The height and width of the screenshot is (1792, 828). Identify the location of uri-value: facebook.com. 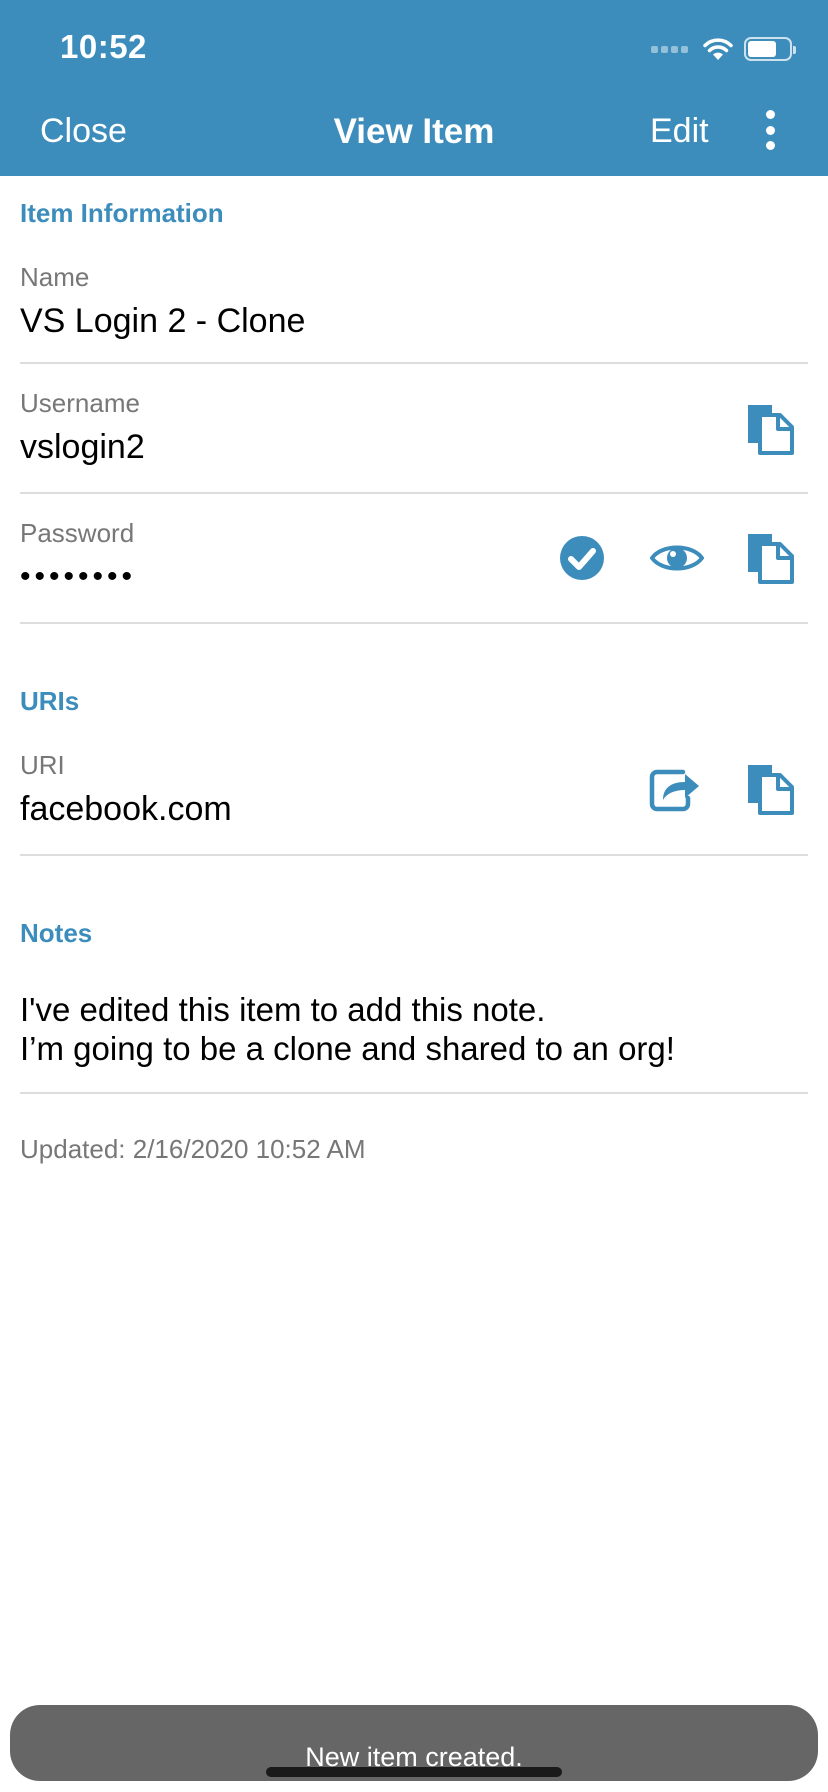
(126, 809).